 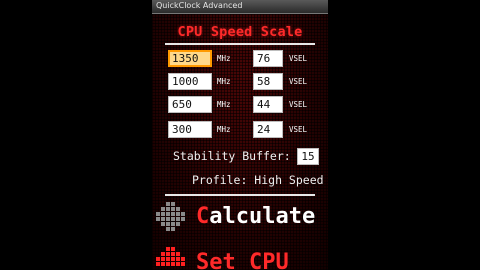 What do you see at coordinates (268, 129) in the screenshot?
I see `vsel-input-4: 24` at bounding box center [268, 129].